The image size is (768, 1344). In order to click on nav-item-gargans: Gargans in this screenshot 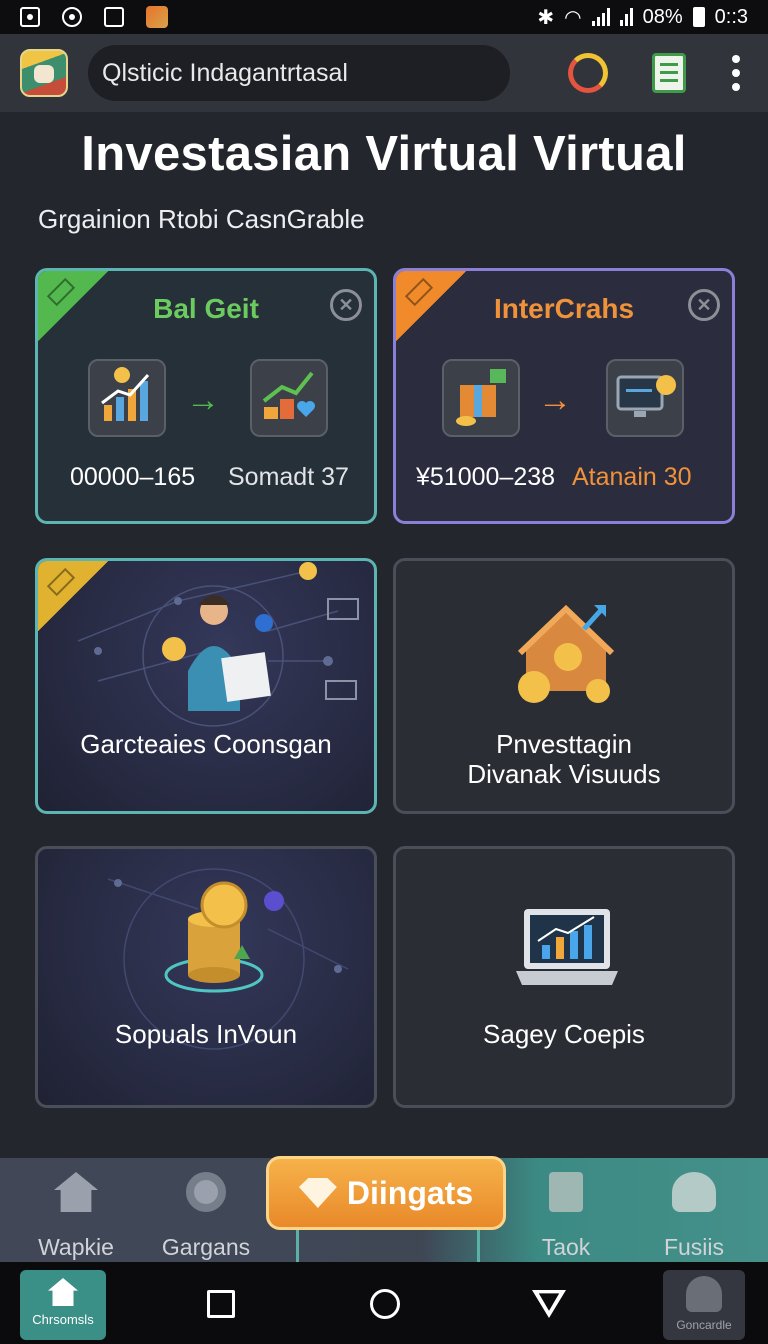, I will do `click(206, 1216)`.